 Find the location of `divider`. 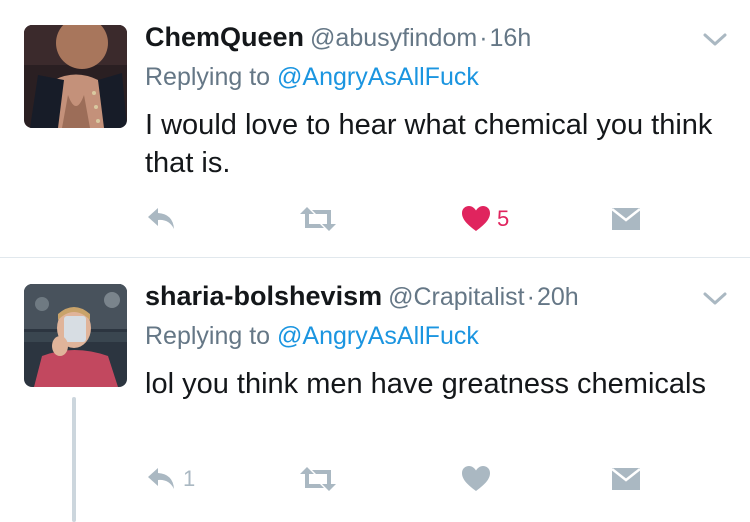

divider is located at coordinates (375, 257).